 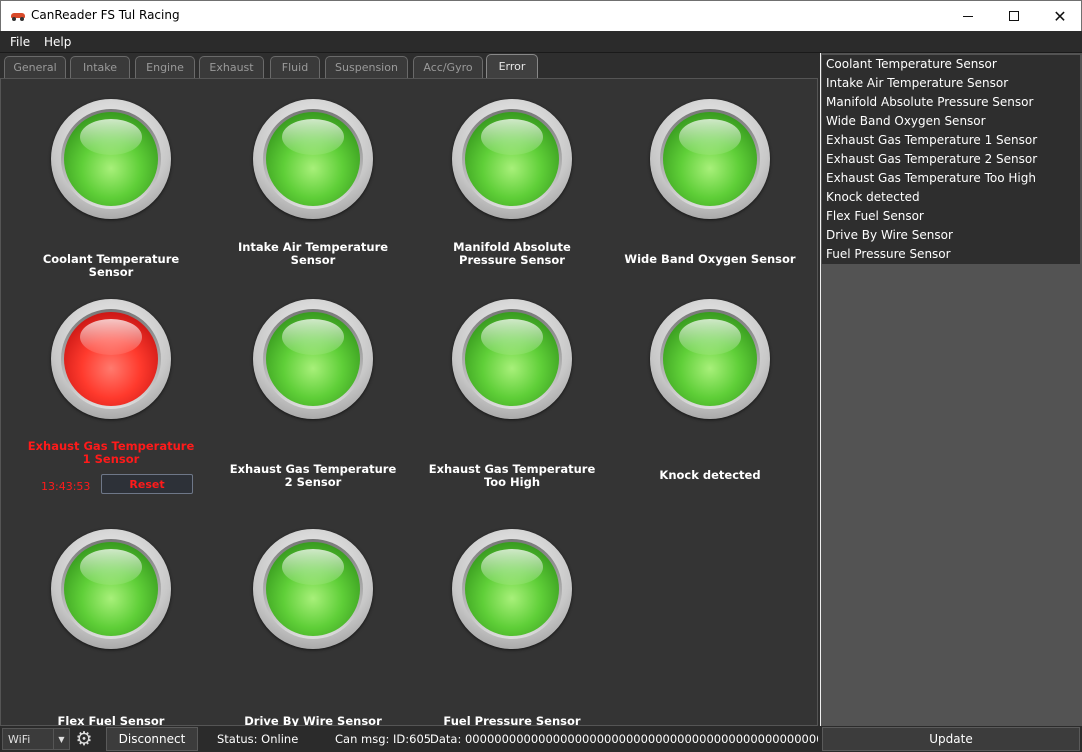 What do you see at coordinates (66, 486) in the screenshot?
I see `error-timestamp: 13:43:53` at bounding box center [66, 486].